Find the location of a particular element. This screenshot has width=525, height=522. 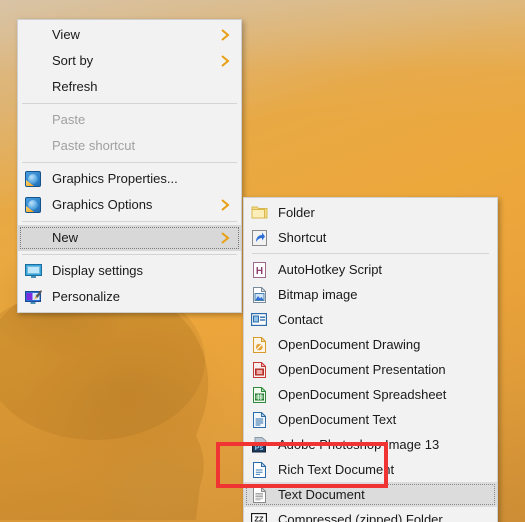

submenu-item-compressed-zipped-folder: ZZ Compressed (zipped) Folder is located at coordinates (370, 514).